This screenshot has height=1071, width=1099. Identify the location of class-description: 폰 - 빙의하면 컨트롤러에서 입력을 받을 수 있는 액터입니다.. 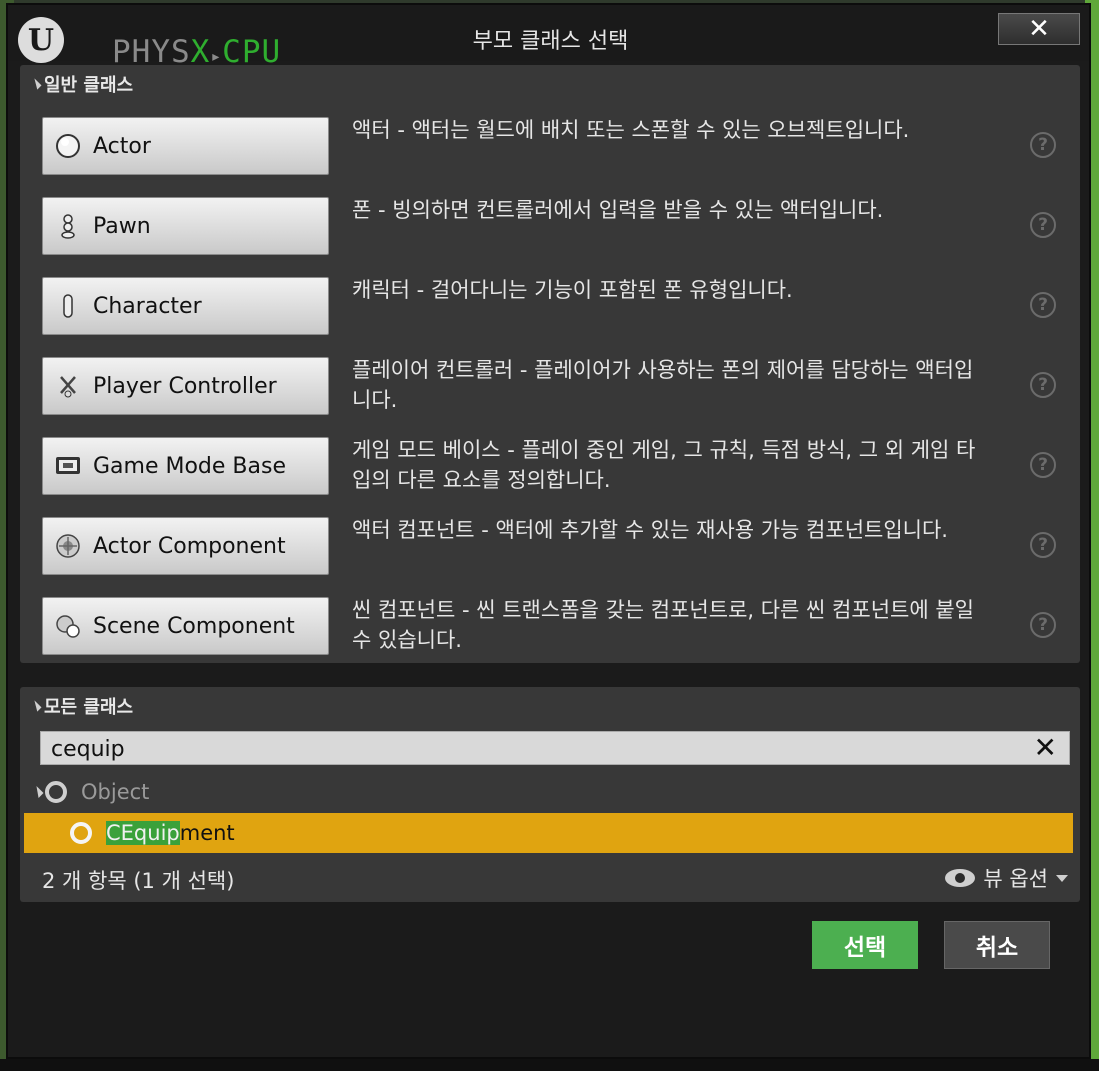
(618, 210).